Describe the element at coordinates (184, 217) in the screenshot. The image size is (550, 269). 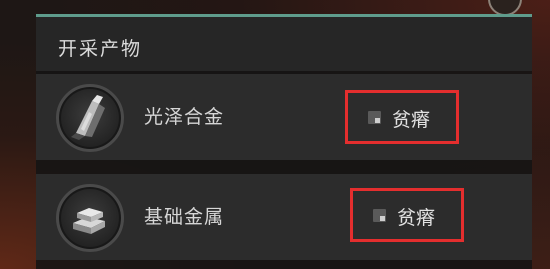
I see `resource-name: 基础金属` at that location.